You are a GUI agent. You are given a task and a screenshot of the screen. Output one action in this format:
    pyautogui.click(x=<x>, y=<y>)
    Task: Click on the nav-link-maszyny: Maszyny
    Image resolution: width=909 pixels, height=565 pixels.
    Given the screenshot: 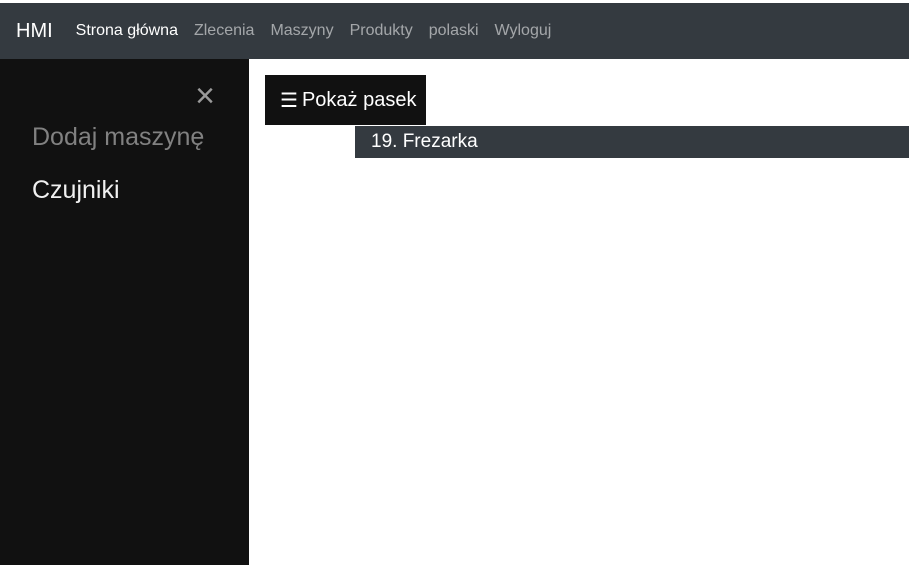 What is the action you would take?
    pyautogui.click(x=301, y=31)
    